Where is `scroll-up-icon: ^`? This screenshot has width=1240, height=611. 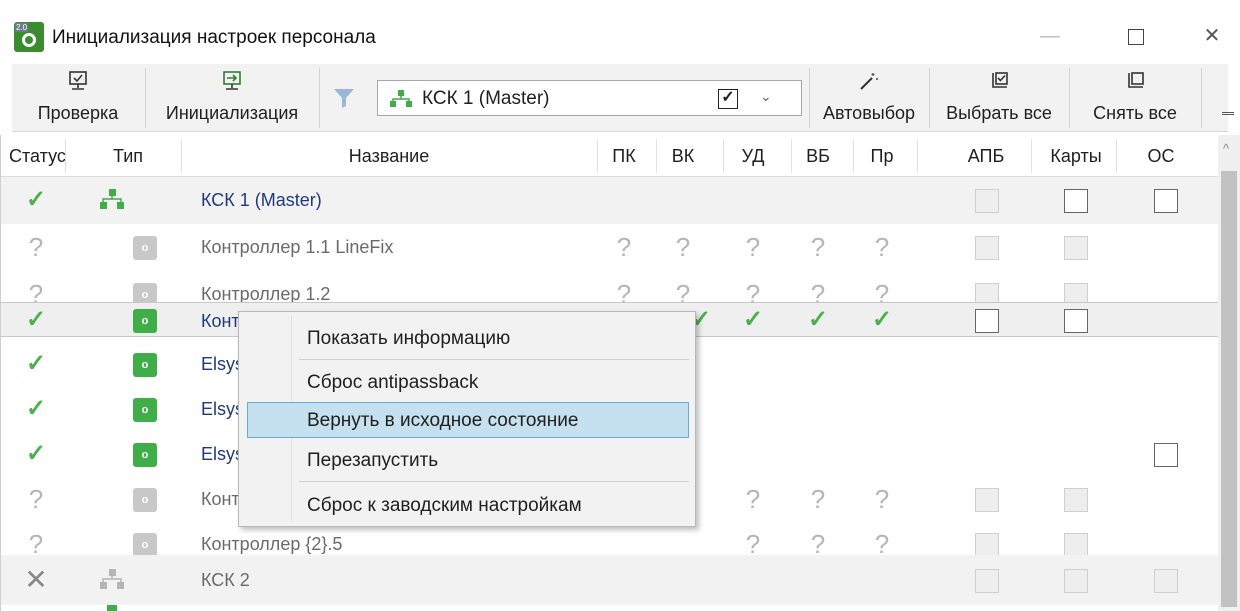 scroll-up-icon: ^ is located at coordinates (1226, 148).